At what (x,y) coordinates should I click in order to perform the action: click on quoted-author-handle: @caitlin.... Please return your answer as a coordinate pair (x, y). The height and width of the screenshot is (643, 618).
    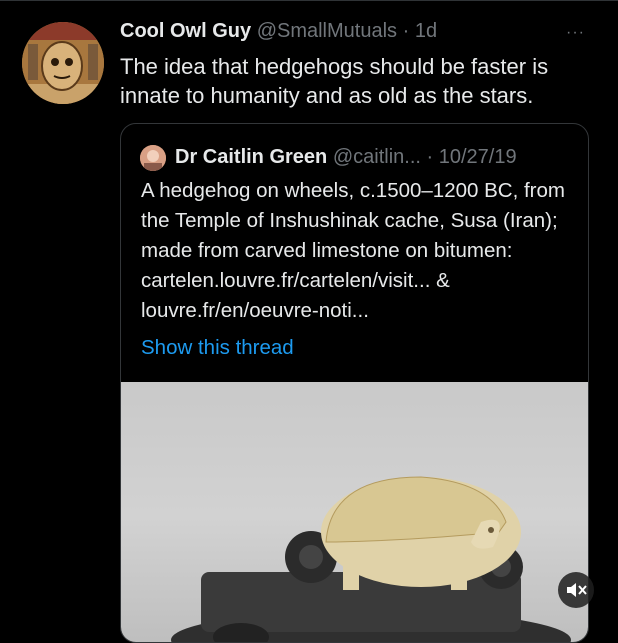
    Looking at the image, I should click on (377, 157).